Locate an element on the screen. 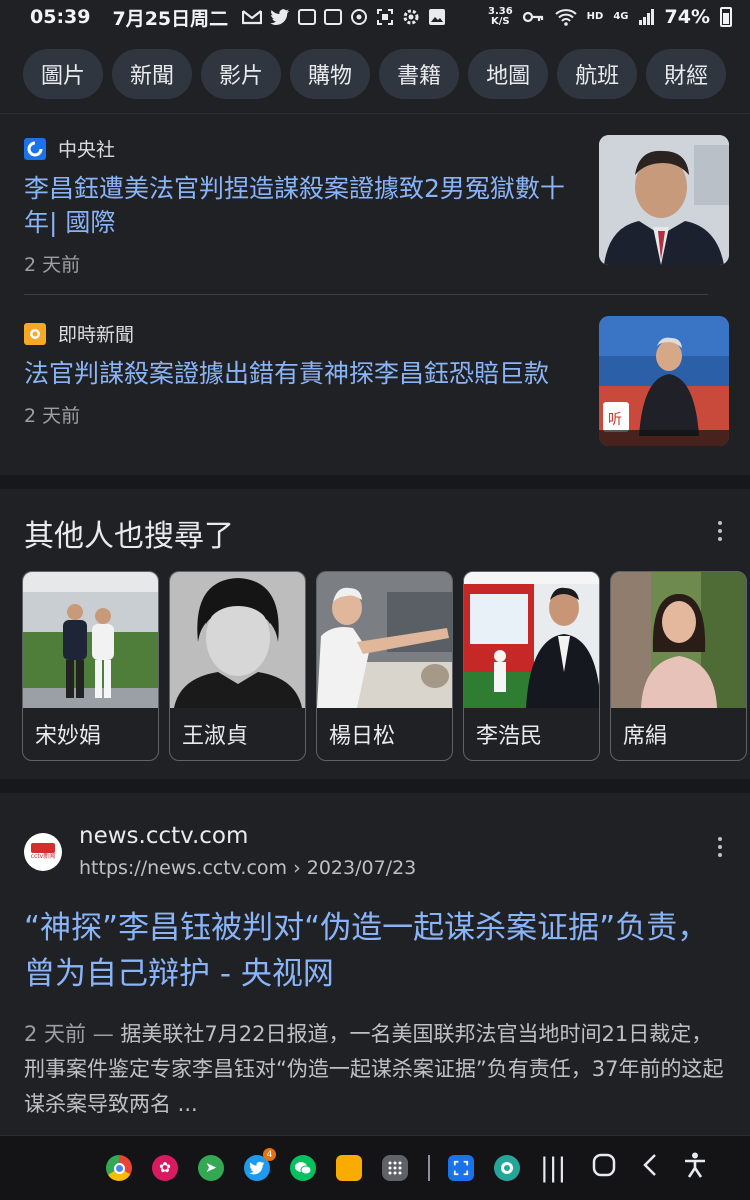  screen-capture-icon is located at coordinates (461, 1168).